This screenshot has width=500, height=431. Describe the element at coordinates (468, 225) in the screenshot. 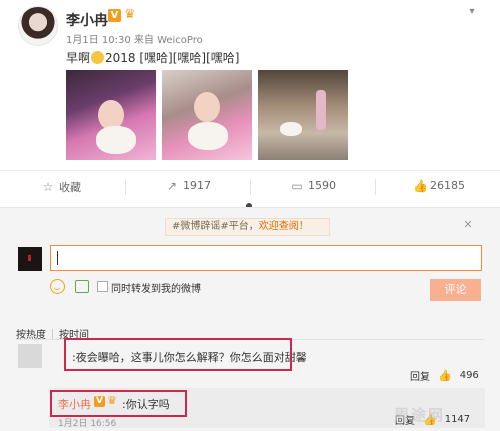

I see `close-icon: ✕` at that location.